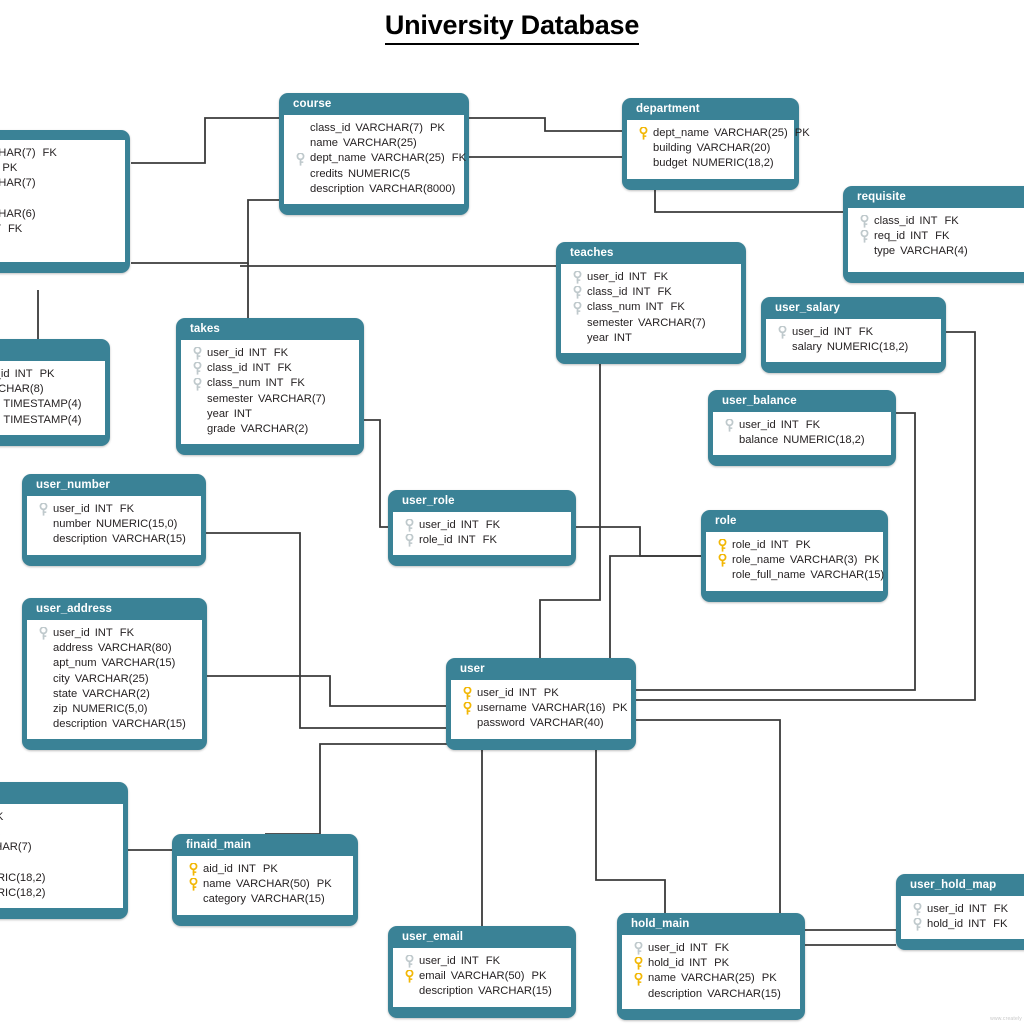 This screenshot has width=1024, height=1024. I want to click on attribute-row: number NUMERIC(15,0), so click(114, 524).